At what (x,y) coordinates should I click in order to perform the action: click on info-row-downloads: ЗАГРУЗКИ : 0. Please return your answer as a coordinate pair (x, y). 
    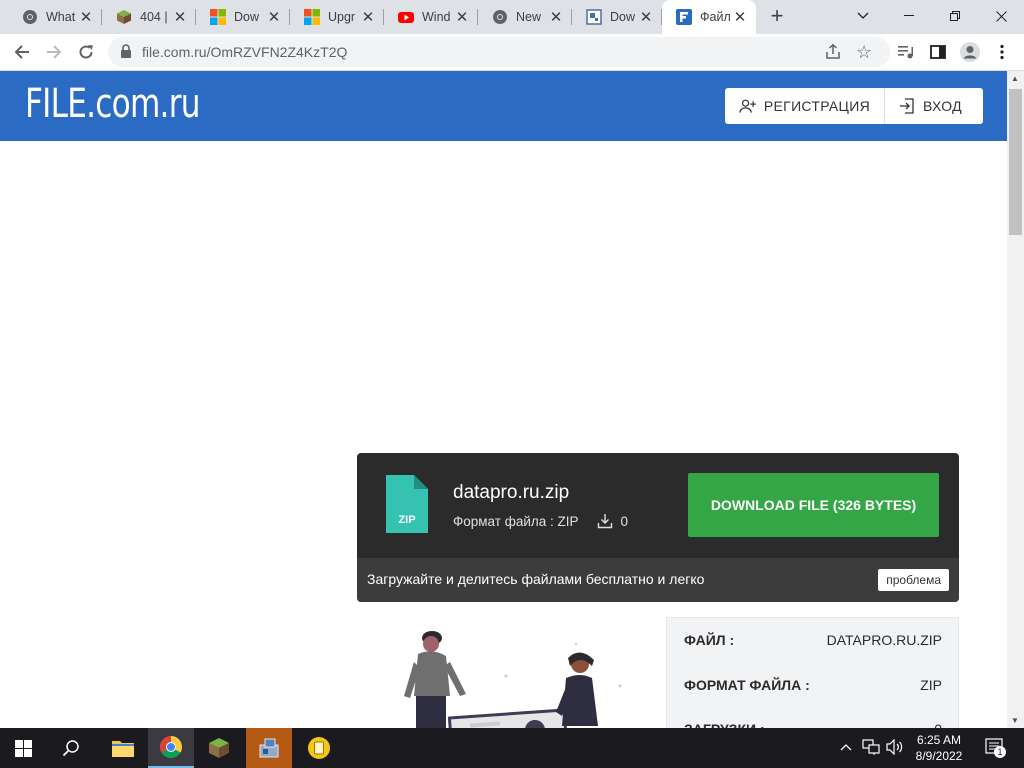
    Looking at the image, I should click on (813, 724).